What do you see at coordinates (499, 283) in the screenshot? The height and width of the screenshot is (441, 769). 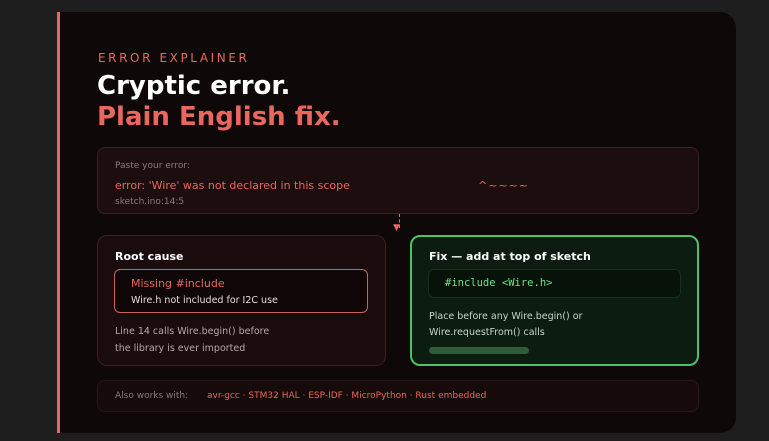 I see `fix-code: #include <Wire.h>` at bounding box center [499, 283].